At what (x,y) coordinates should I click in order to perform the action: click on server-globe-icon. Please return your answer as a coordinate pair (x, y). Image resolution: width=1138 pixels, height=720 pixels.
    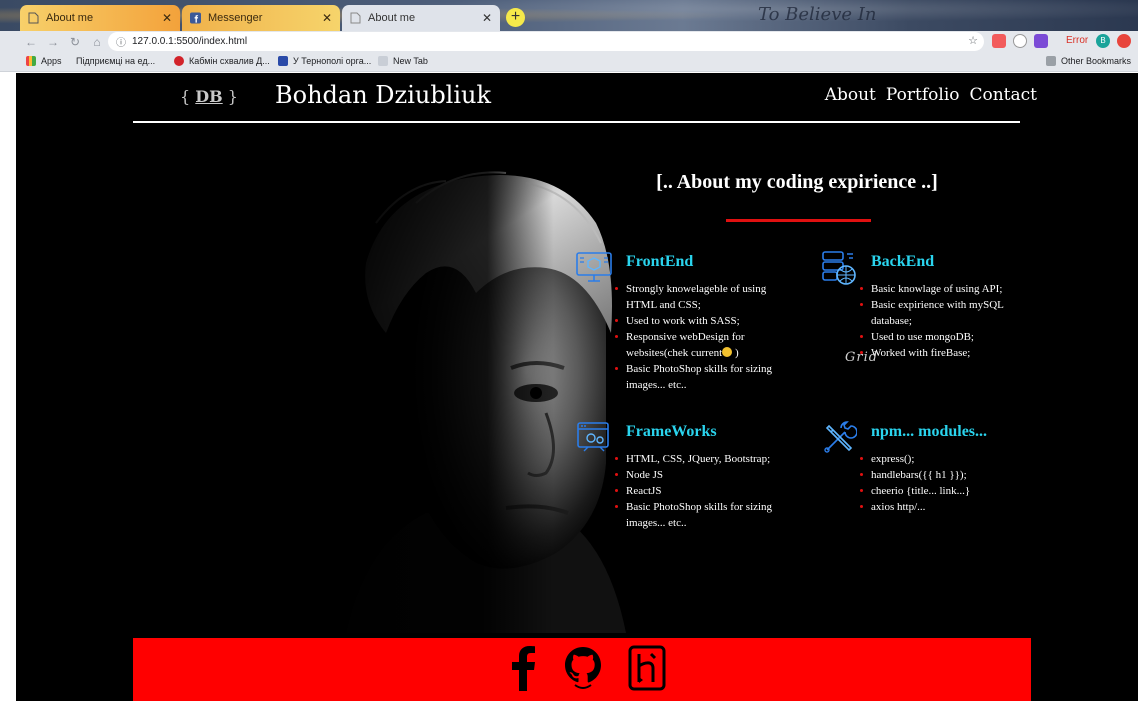
    Looking at the image, I should click on (839, 268).